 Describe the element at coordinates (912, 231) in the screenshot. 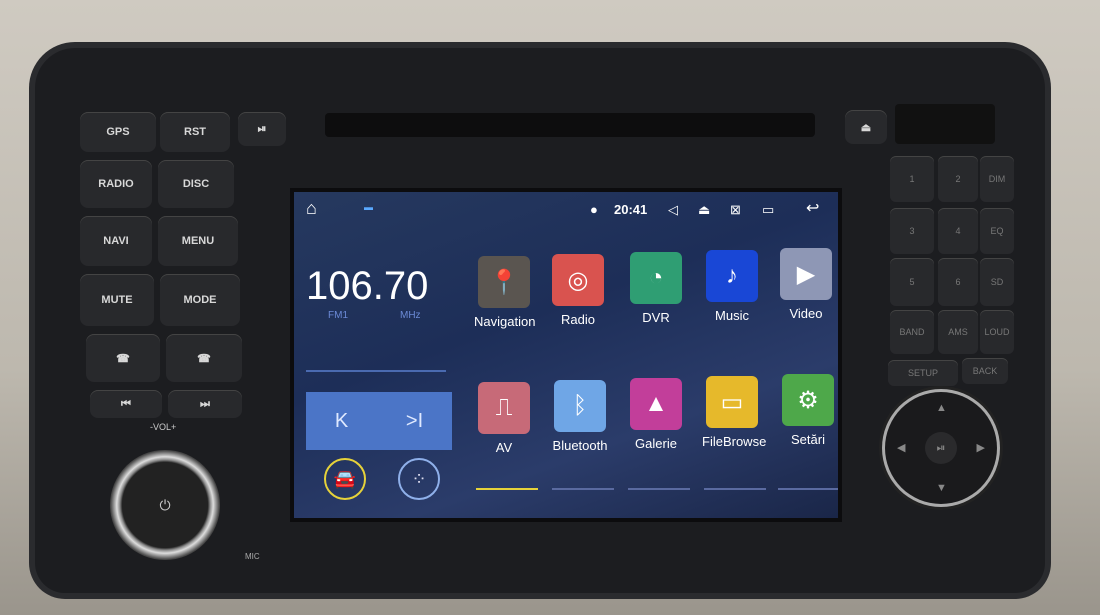

I see `key-3: 3` at that location.